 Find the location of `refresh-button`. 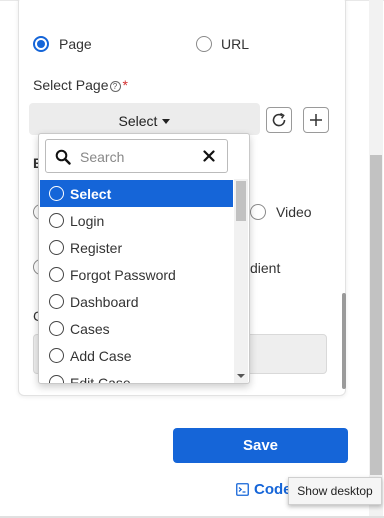

refresh-button is located at coordinates (279, 120).